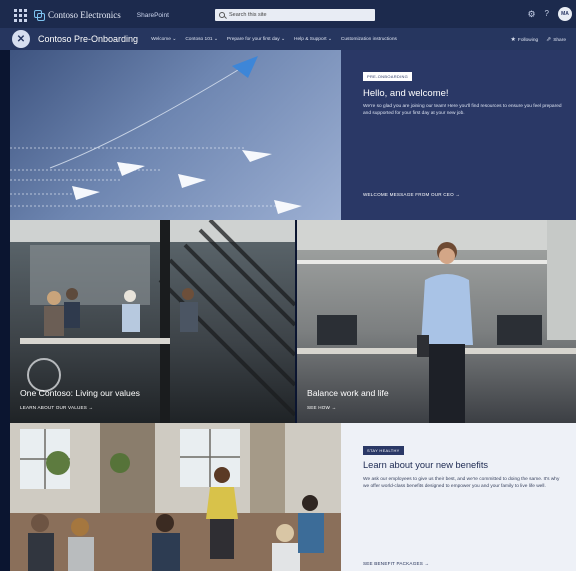 Image resolution: width=576 pixels, height=571 pixels. What do you see at coordinates (559, 40) in the screenshot?
I see `share-label: Share` at bounding box center [559, 40].